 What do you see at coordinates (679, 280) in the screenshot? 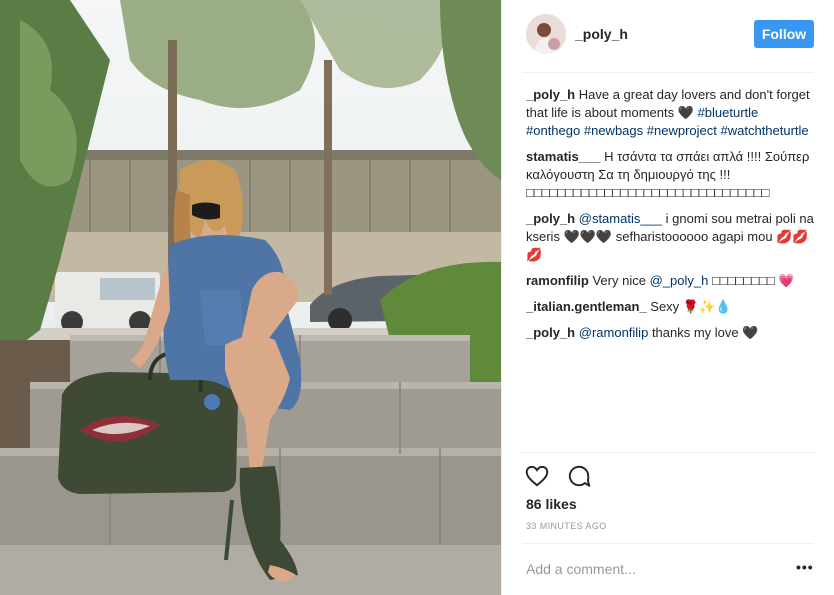
I see `mention-link: @_poly_h` at bounding box center [679, 280].